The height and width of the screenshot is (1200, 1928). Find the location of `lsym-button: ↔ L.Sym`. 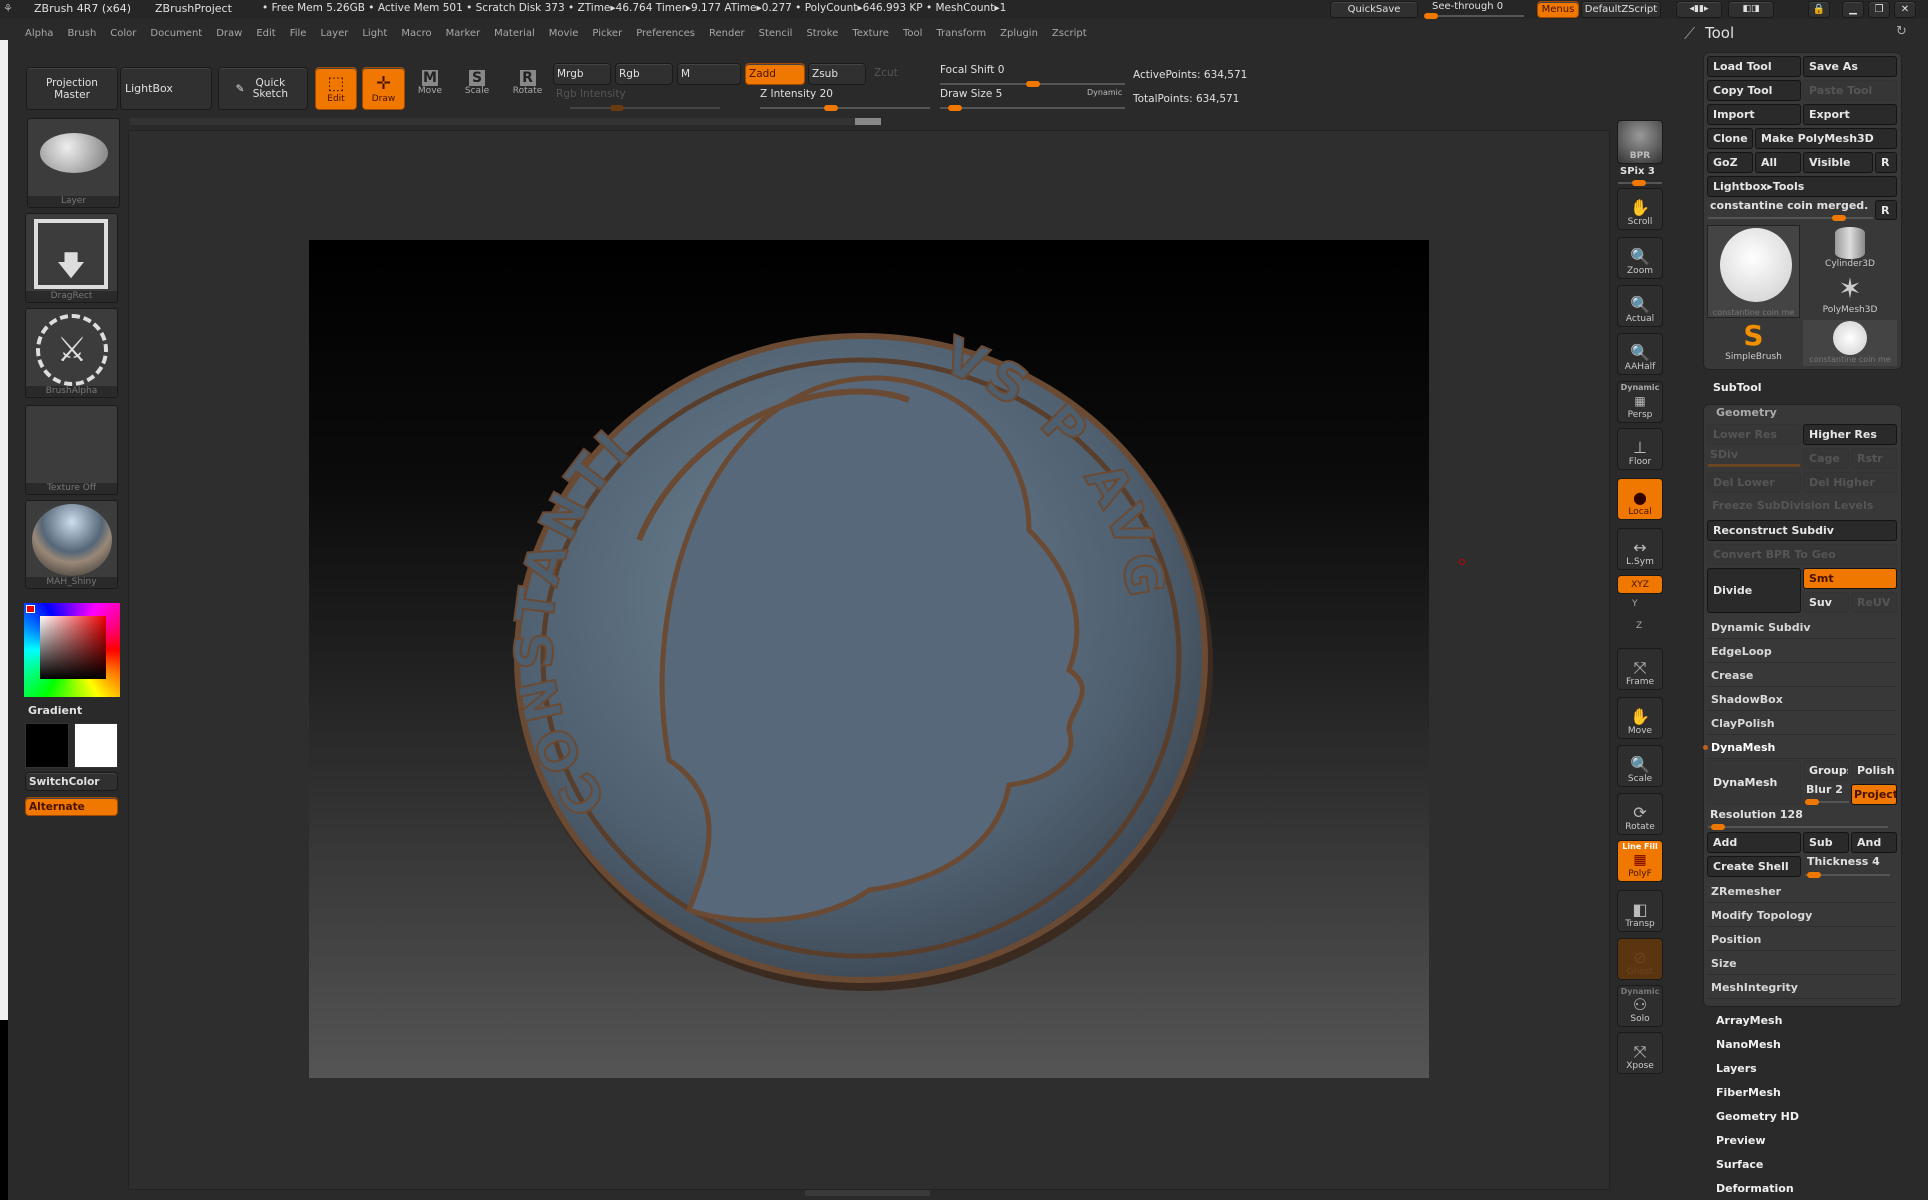

lsym-button: ↔ L.Sym is located at coordinates (1640, 549).